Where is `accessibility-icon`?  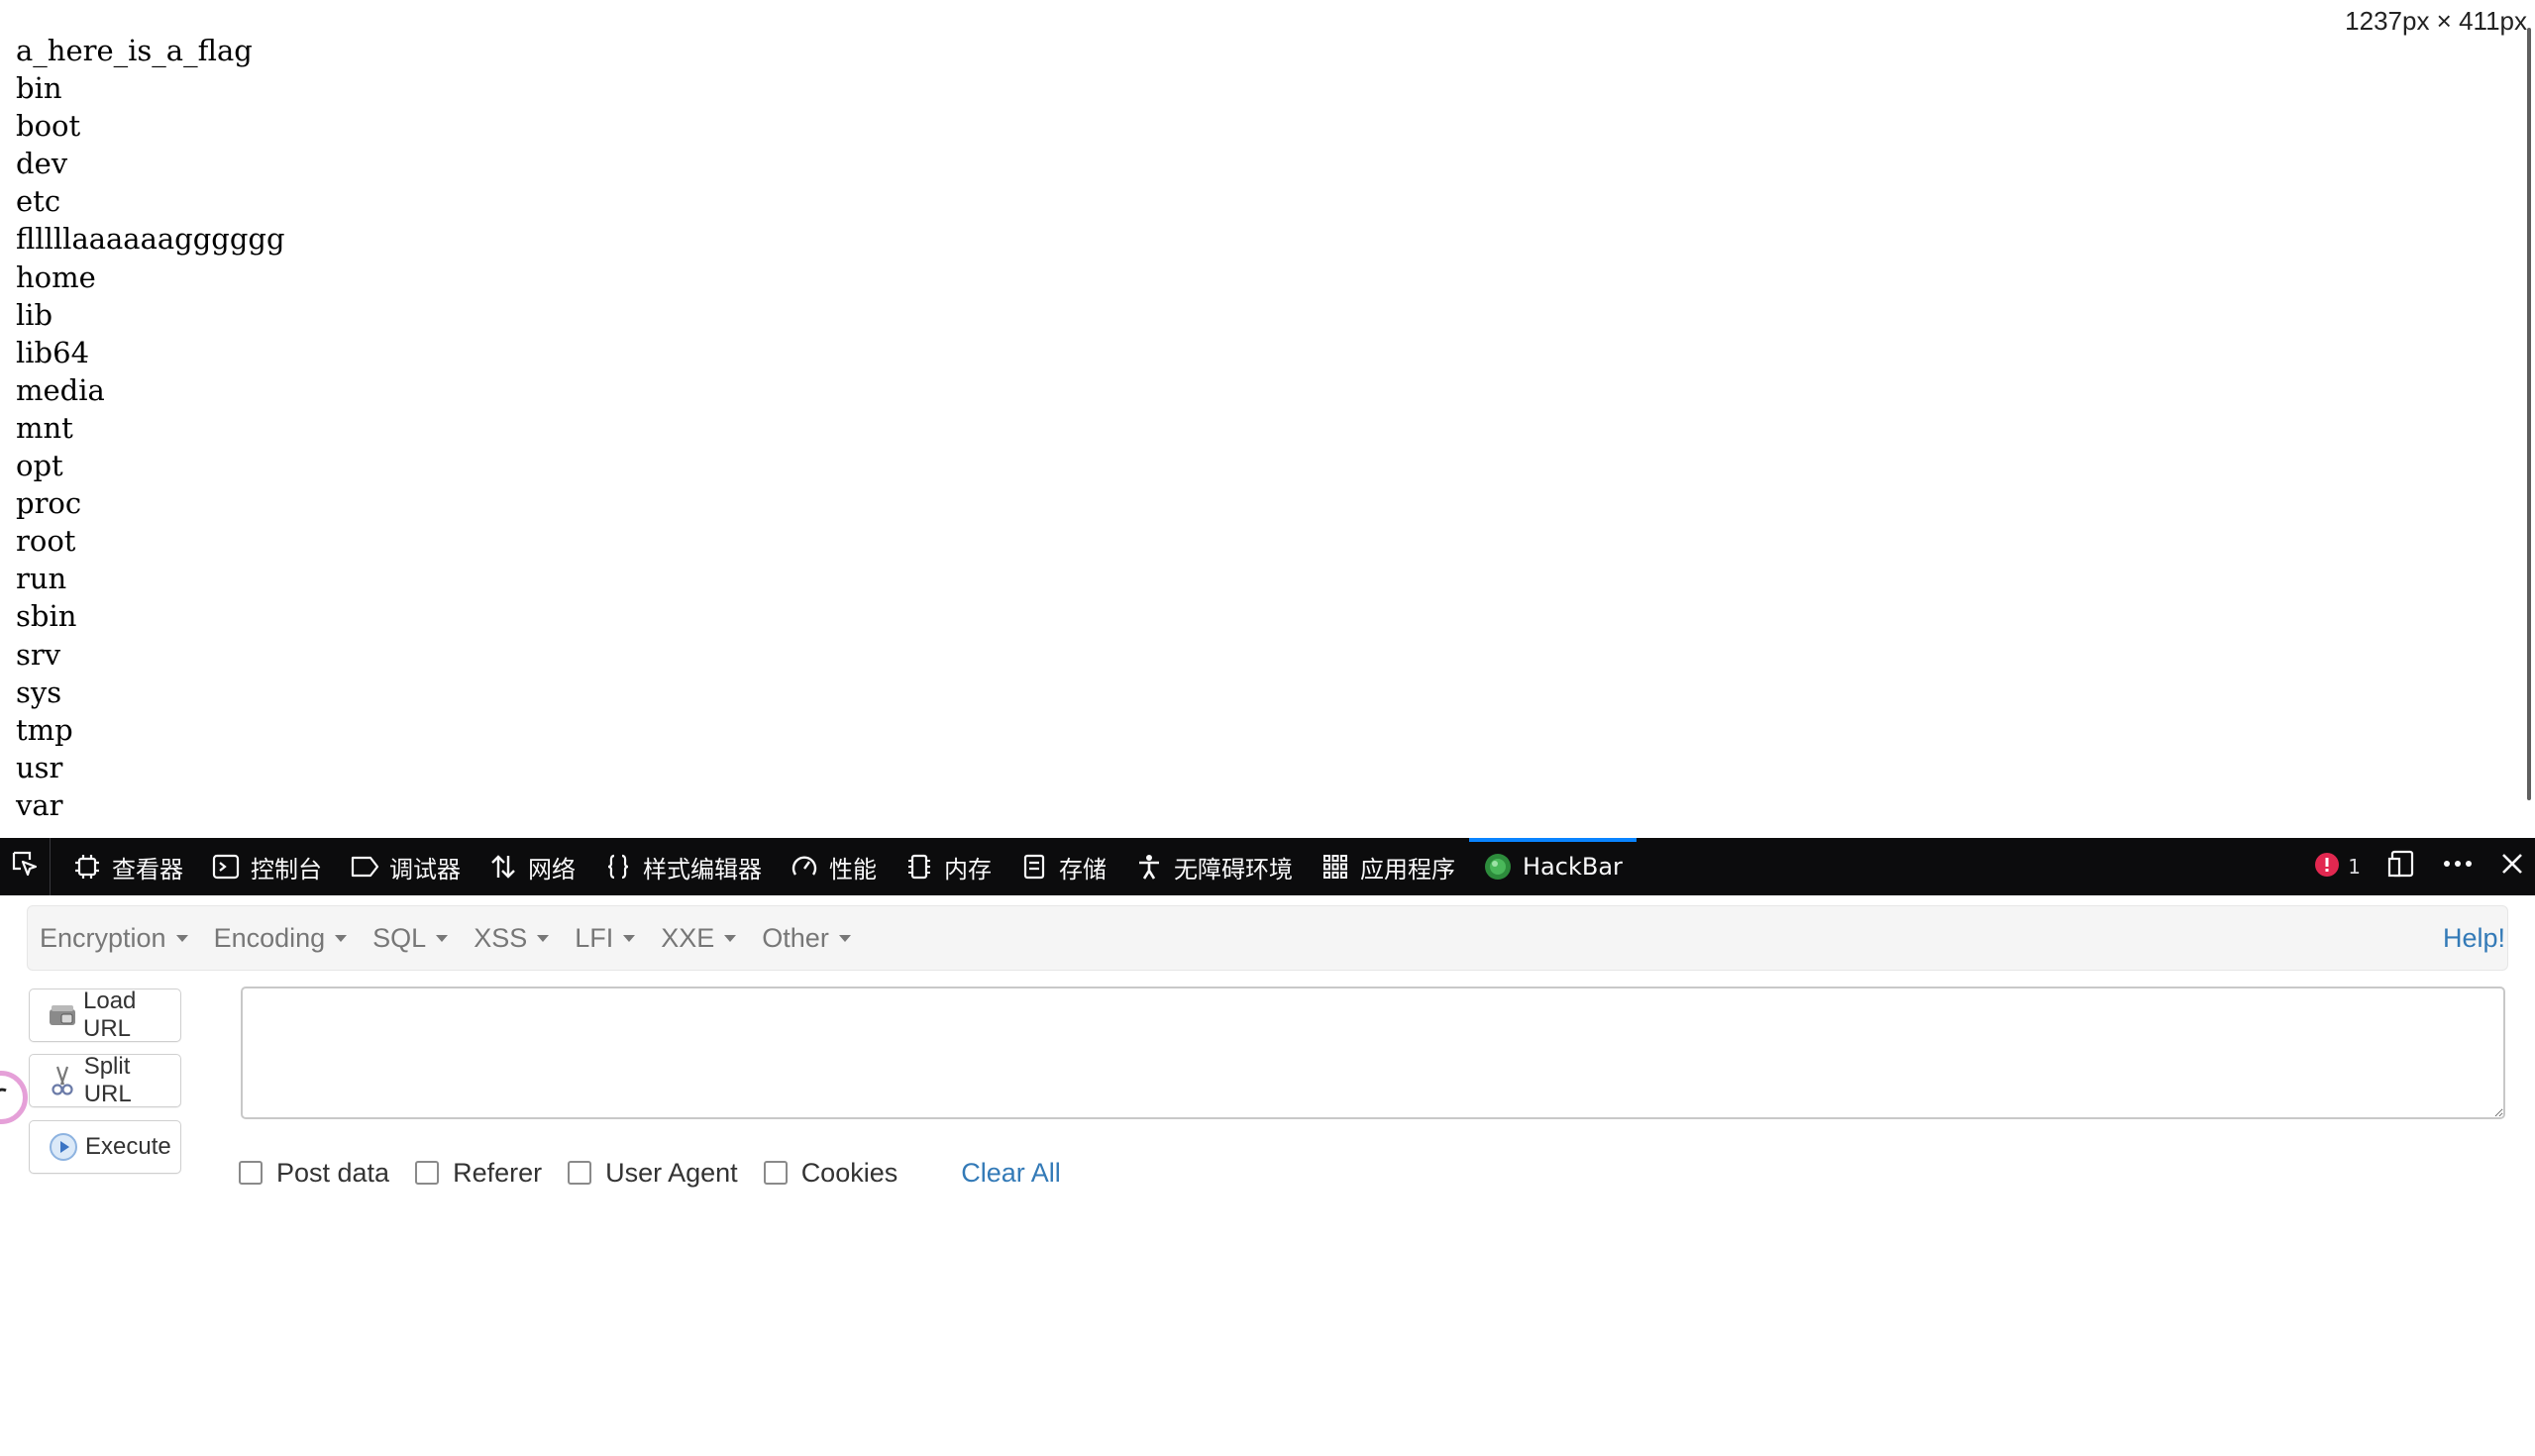 accessibility-icon is located at coordinates (1149, 867).